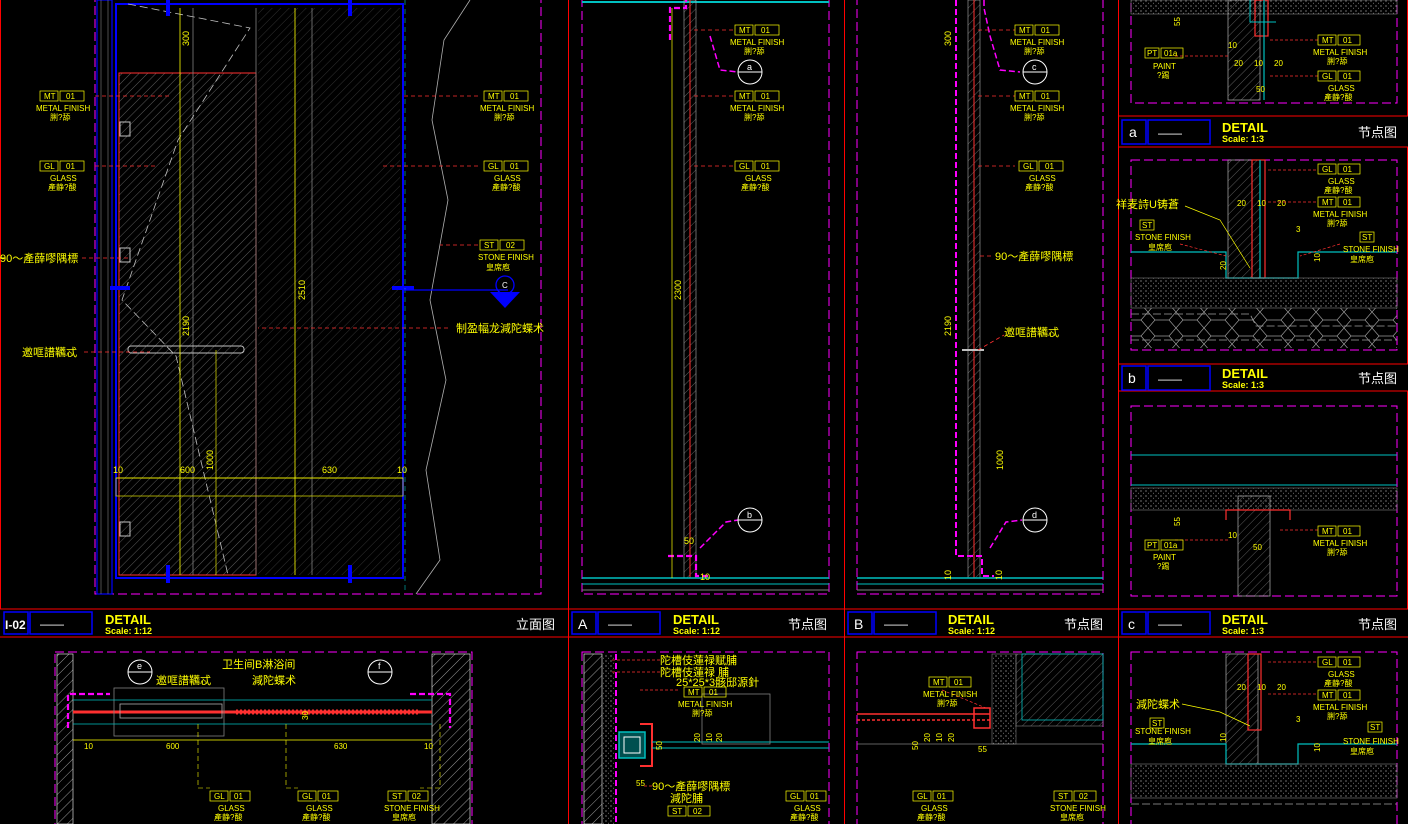  I want to click on dim-10-left: 10, so click(118, 470).